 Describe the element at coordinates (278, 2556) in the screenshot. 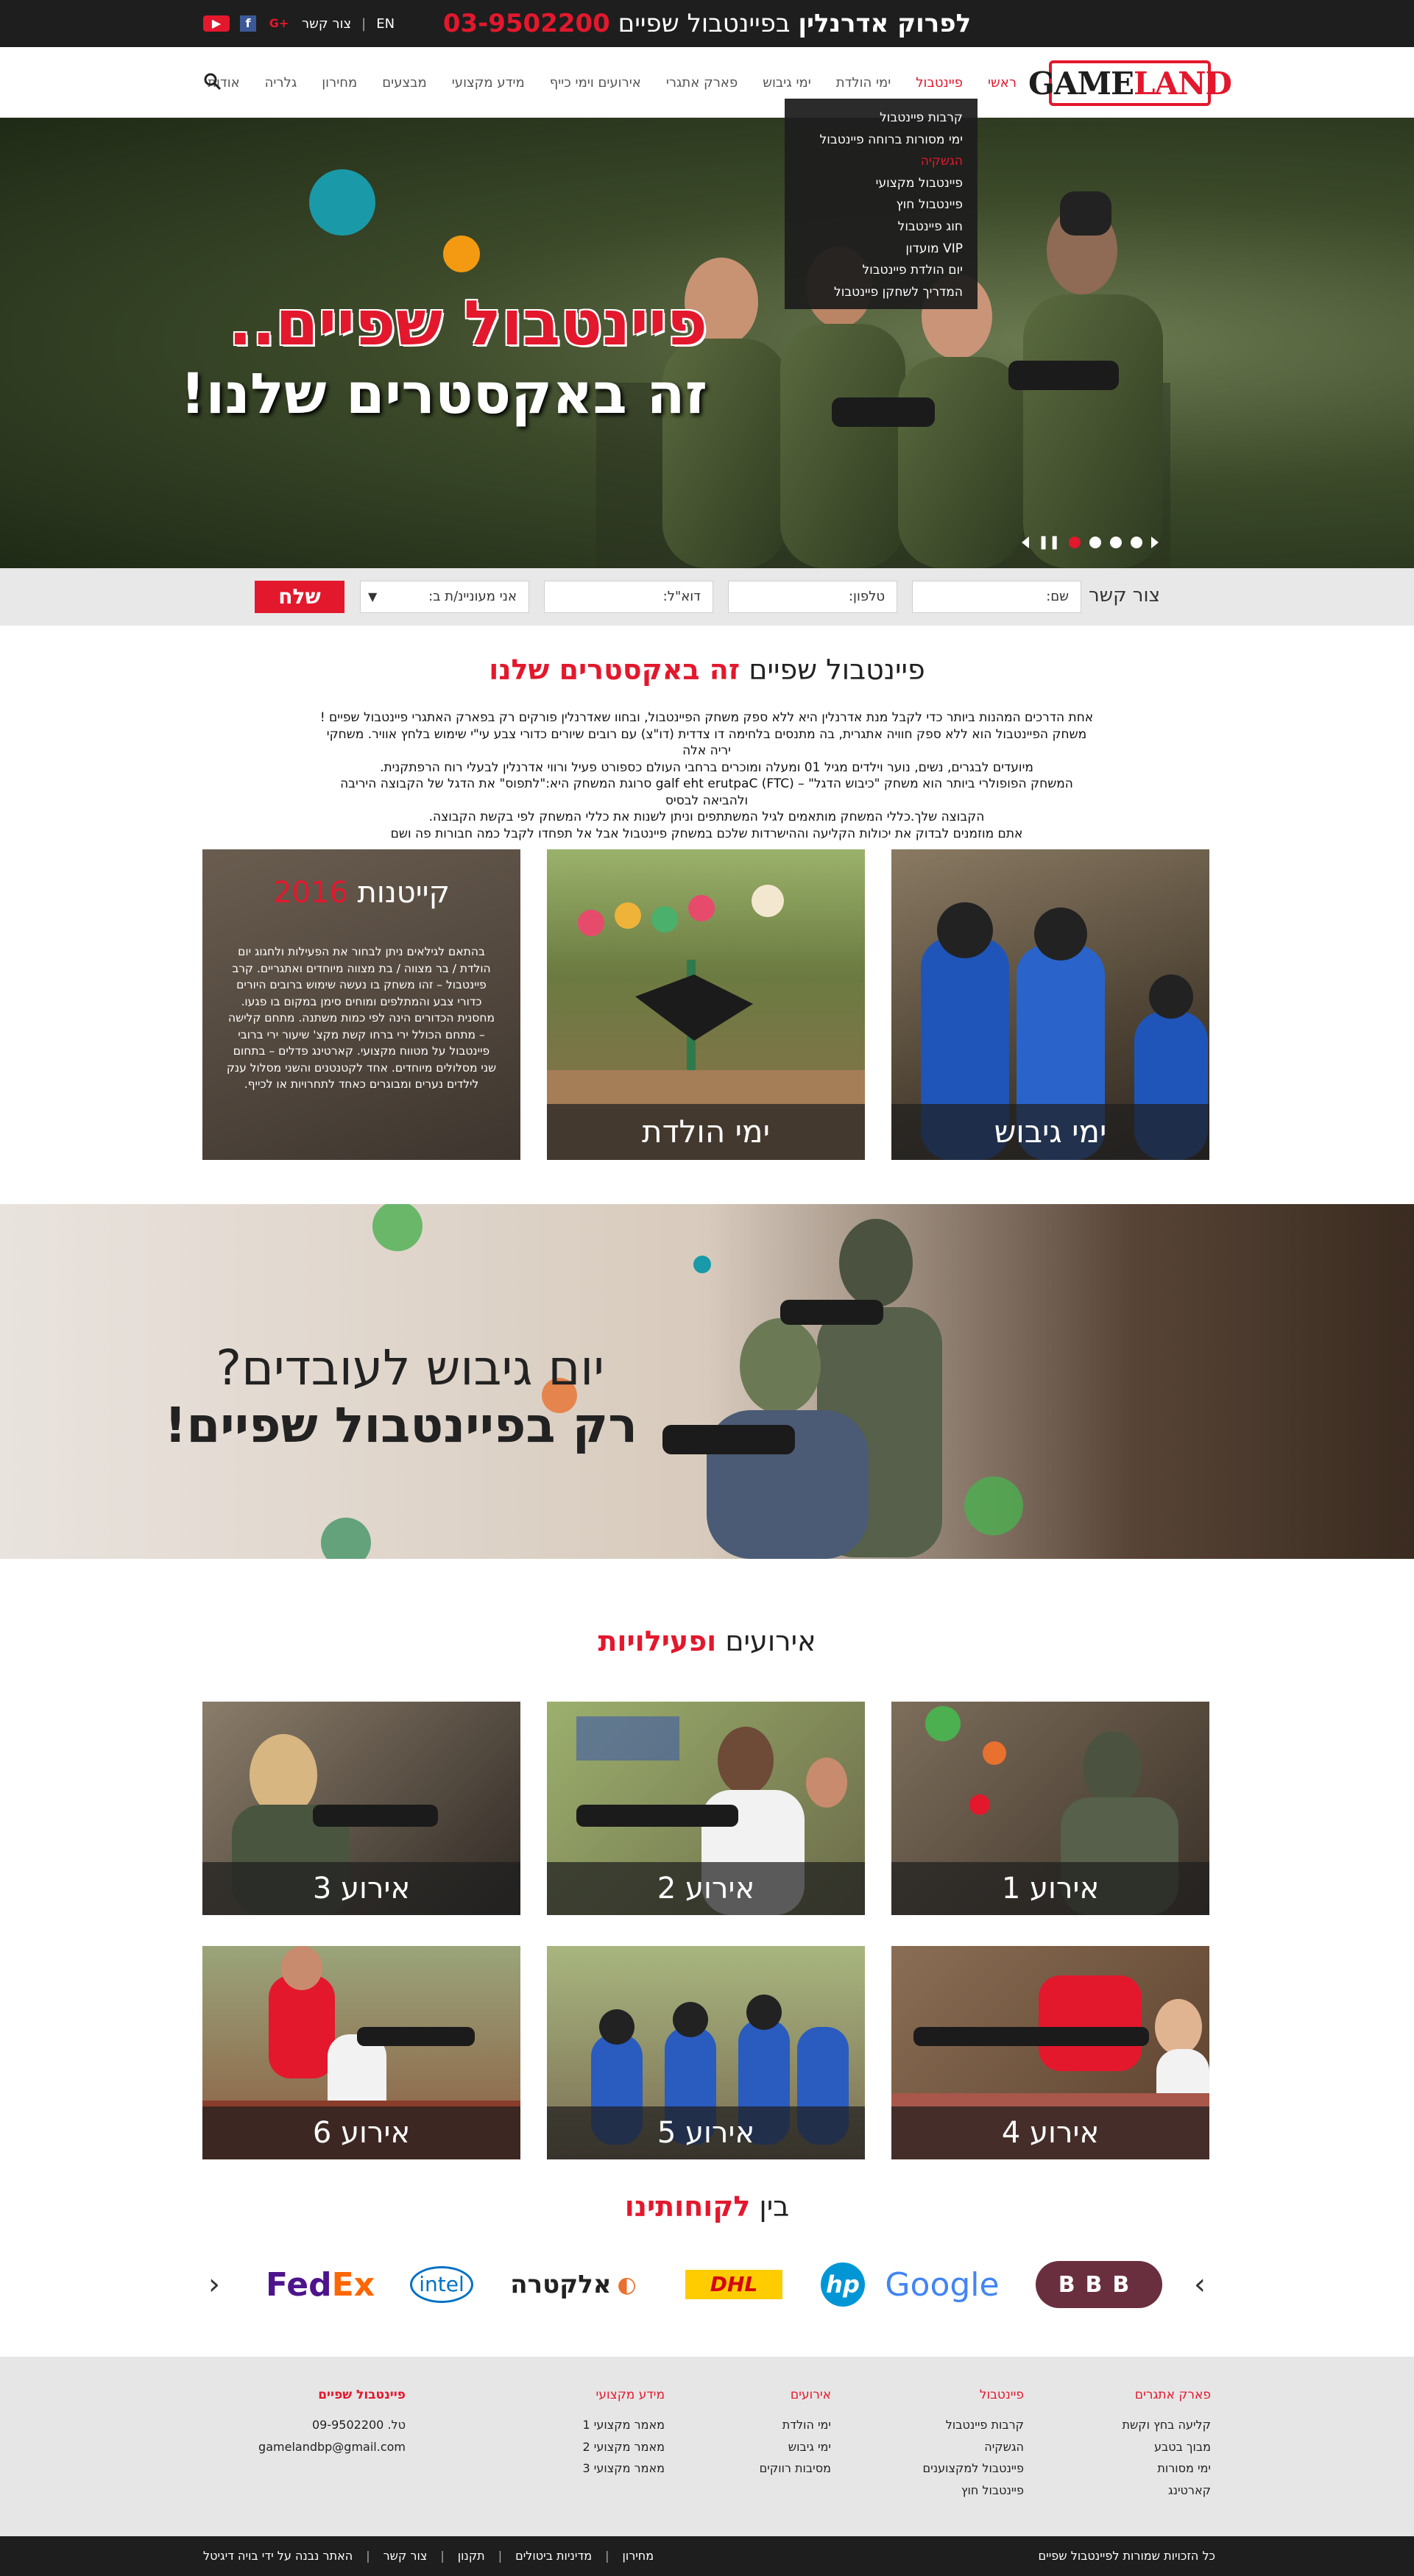

I see `bottom-link: האתר נבנה על ידי בויה דיגיטל` at that location.